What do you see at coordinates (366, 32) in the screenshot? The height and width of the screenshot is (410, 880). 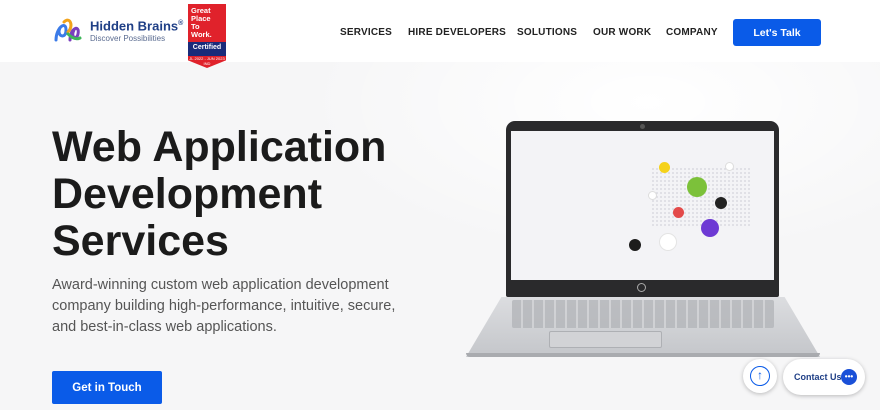 I see `nav-services: SERVICES` at bounding box center [366, 32].